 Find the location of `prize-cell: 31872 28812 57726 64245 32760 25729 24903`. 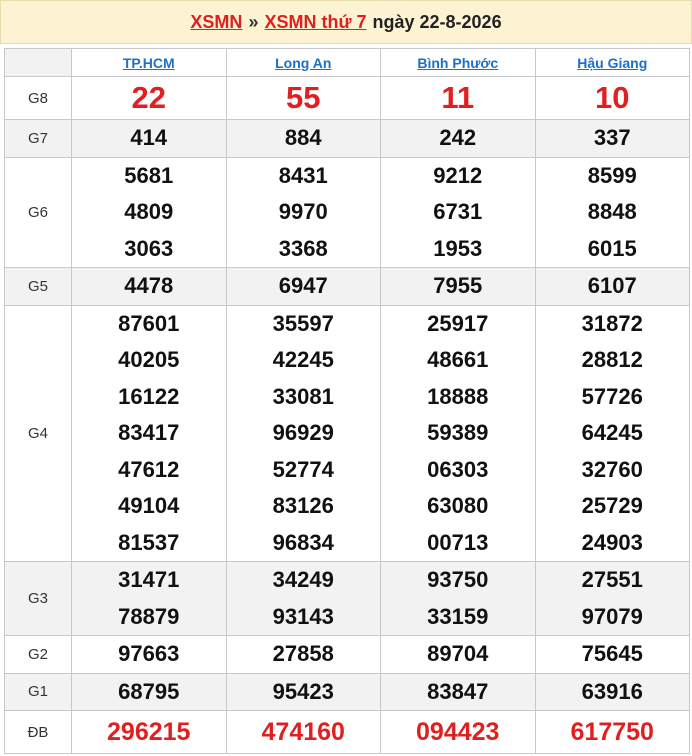

prize-cell: 31872 28812 57726 64245 32760 25729 24903 is located at coordinates (612, 433).